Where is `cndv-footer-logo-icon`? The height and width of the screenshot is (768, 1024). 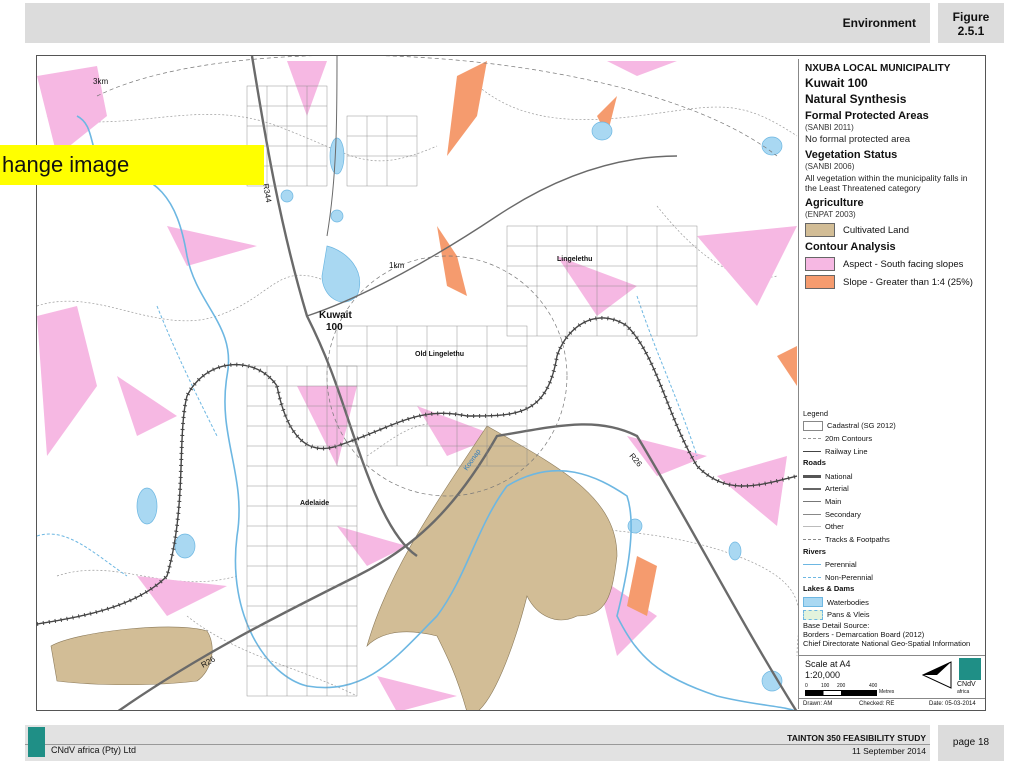 cndv-footer-logo-icon is located at coordinates (36, 742).